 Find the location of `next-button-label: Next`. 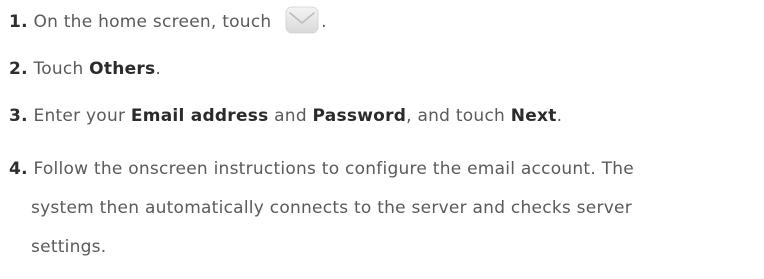

next-button-label: Next is located at coordinates (533, 116).